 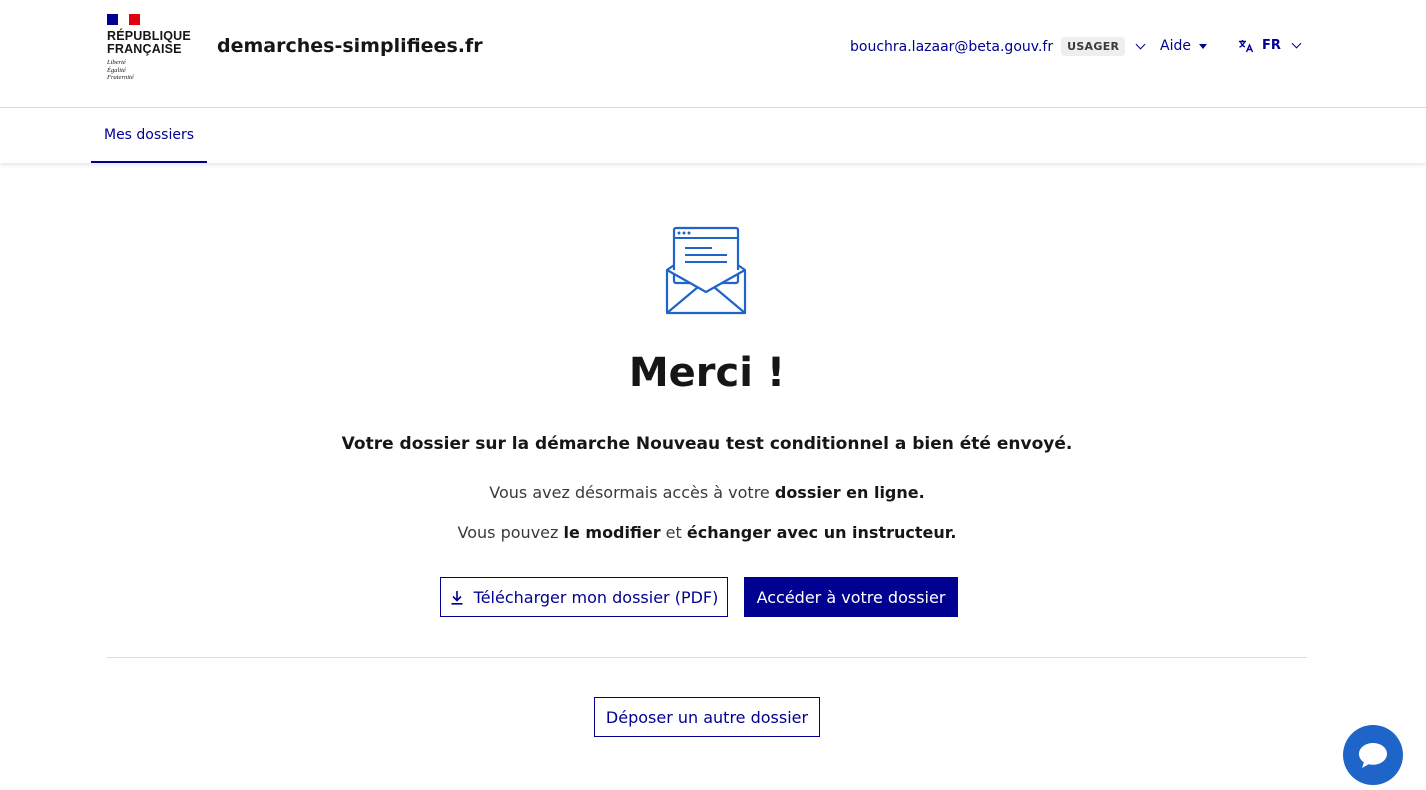 I want to click on user-email: bouchra.lazaar@beta.gouv.fr, so click(x=952, y=46).